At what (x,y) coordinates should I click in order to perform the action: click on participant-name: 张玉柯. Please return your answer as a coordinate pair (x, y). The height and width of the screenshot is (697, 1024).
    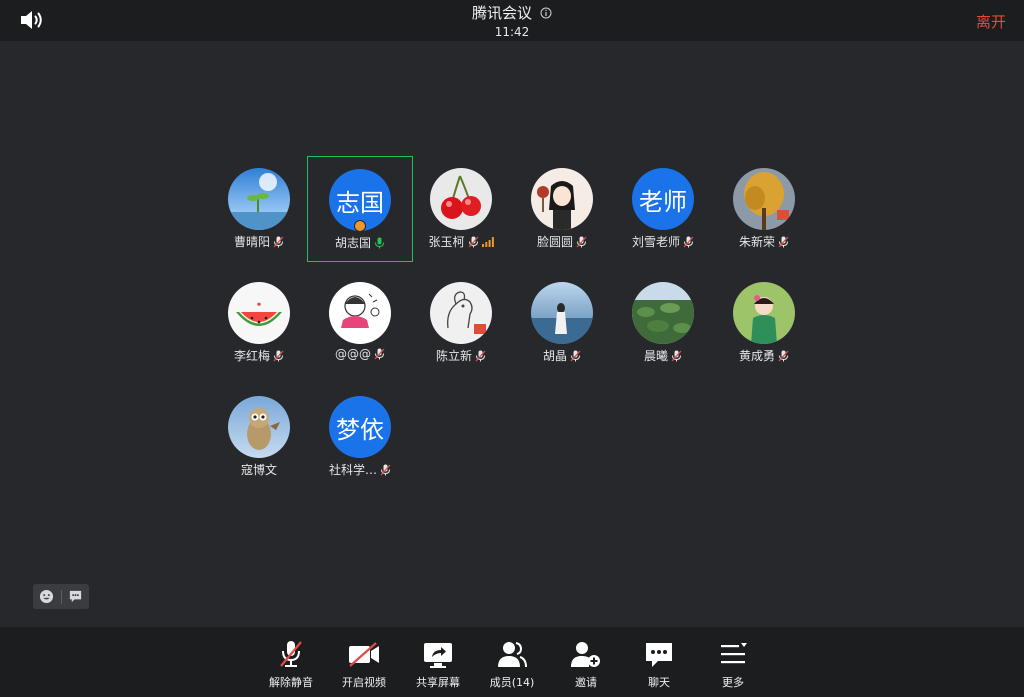
    Looking at the image, I should click on (446, 242).